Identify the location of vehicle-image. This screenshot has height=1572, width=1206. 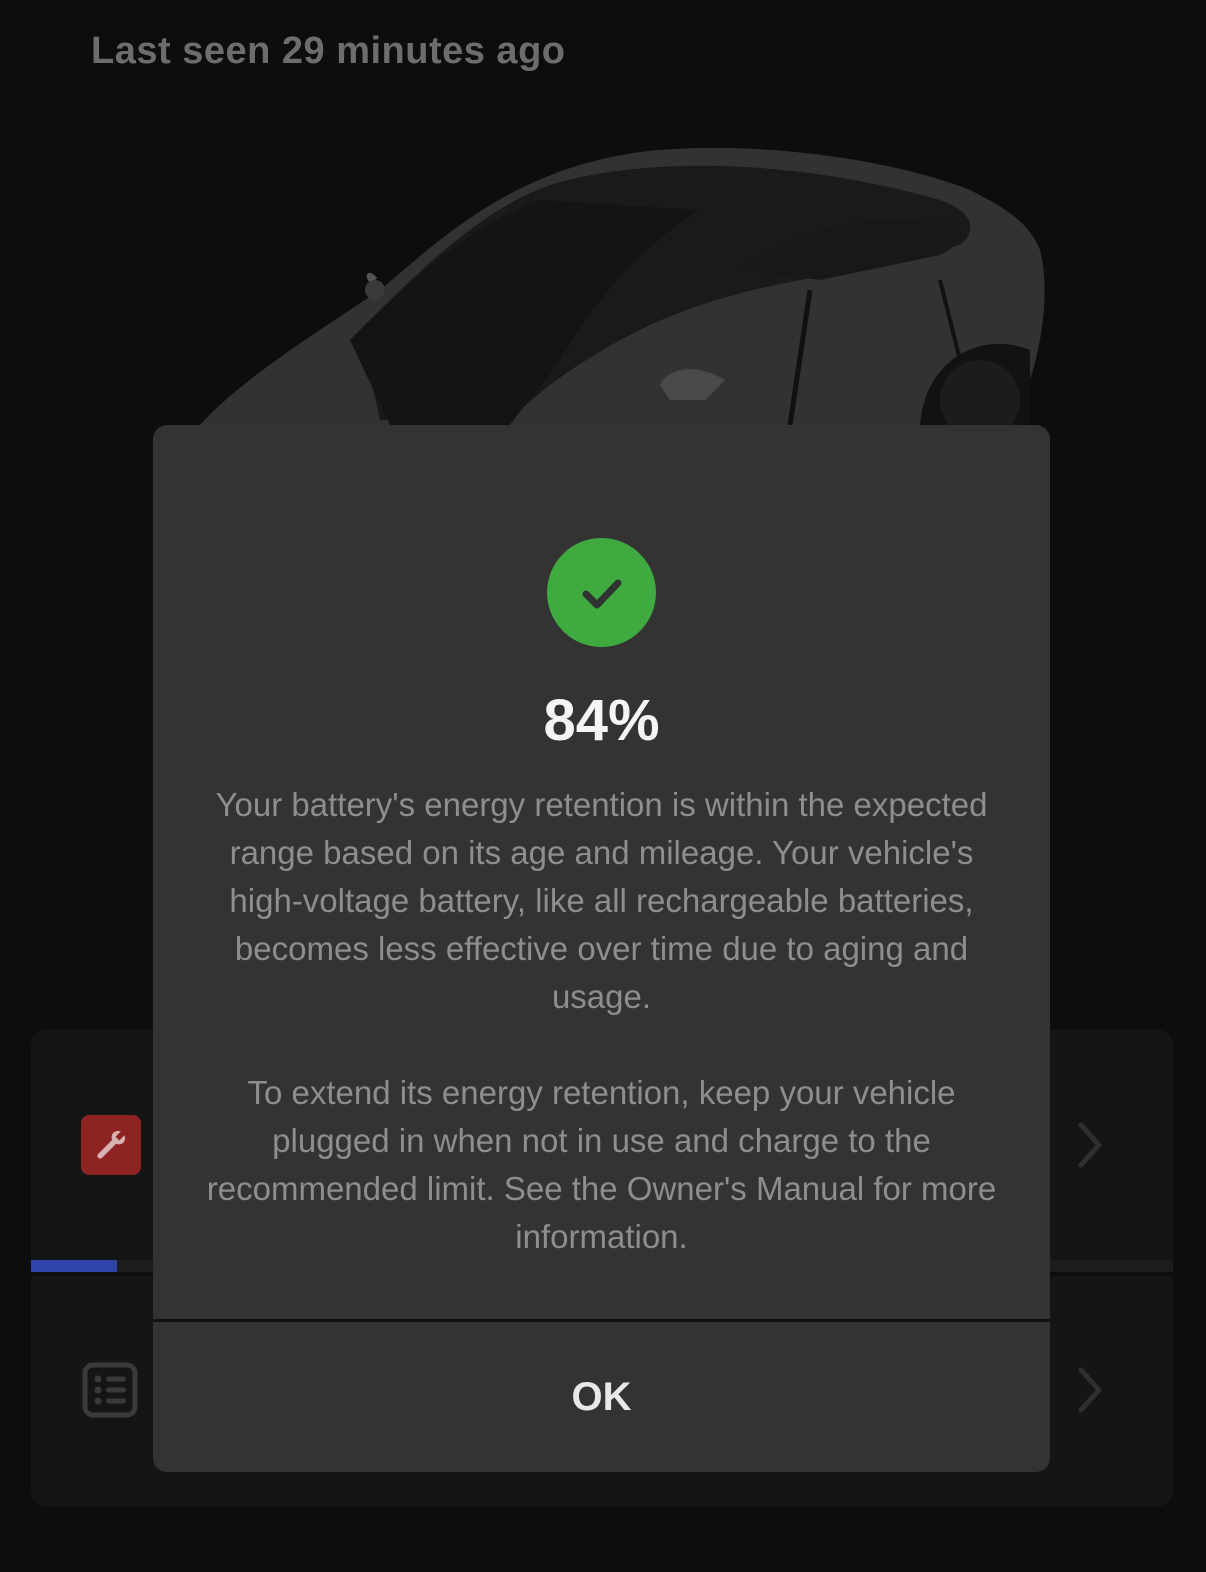
(622, 288).